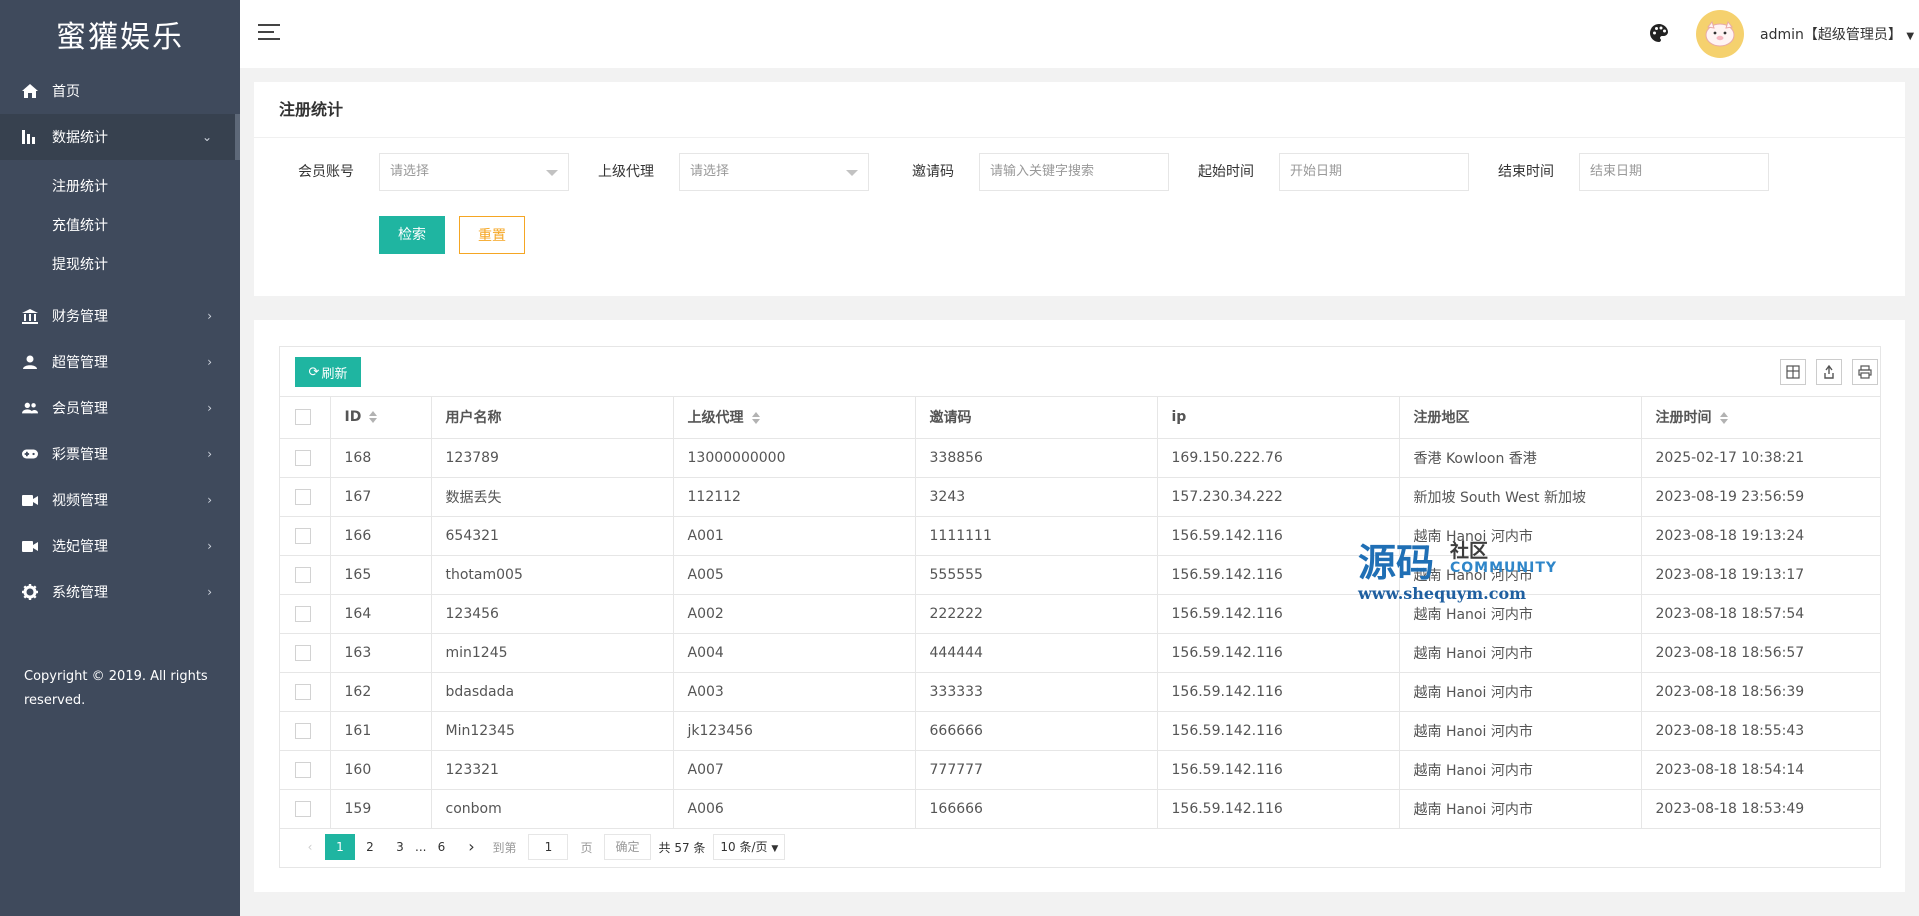 This screenshot has height=916, width=1919. Describe the element at coordinates (1616, 171) in the screenshot. I see `input-placeholder: 结束日期` at that location.